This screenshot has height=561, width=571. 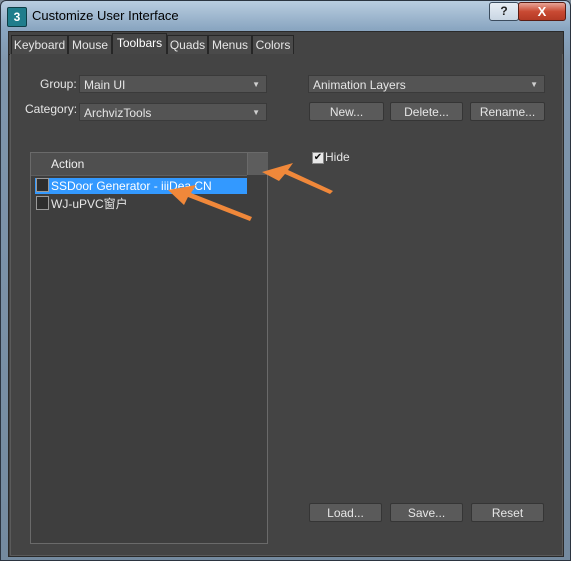 What do you see at coordinates (210, 203) in the screenshot?
I see `arrow-annotation-left` at bounding box center [210, 203].